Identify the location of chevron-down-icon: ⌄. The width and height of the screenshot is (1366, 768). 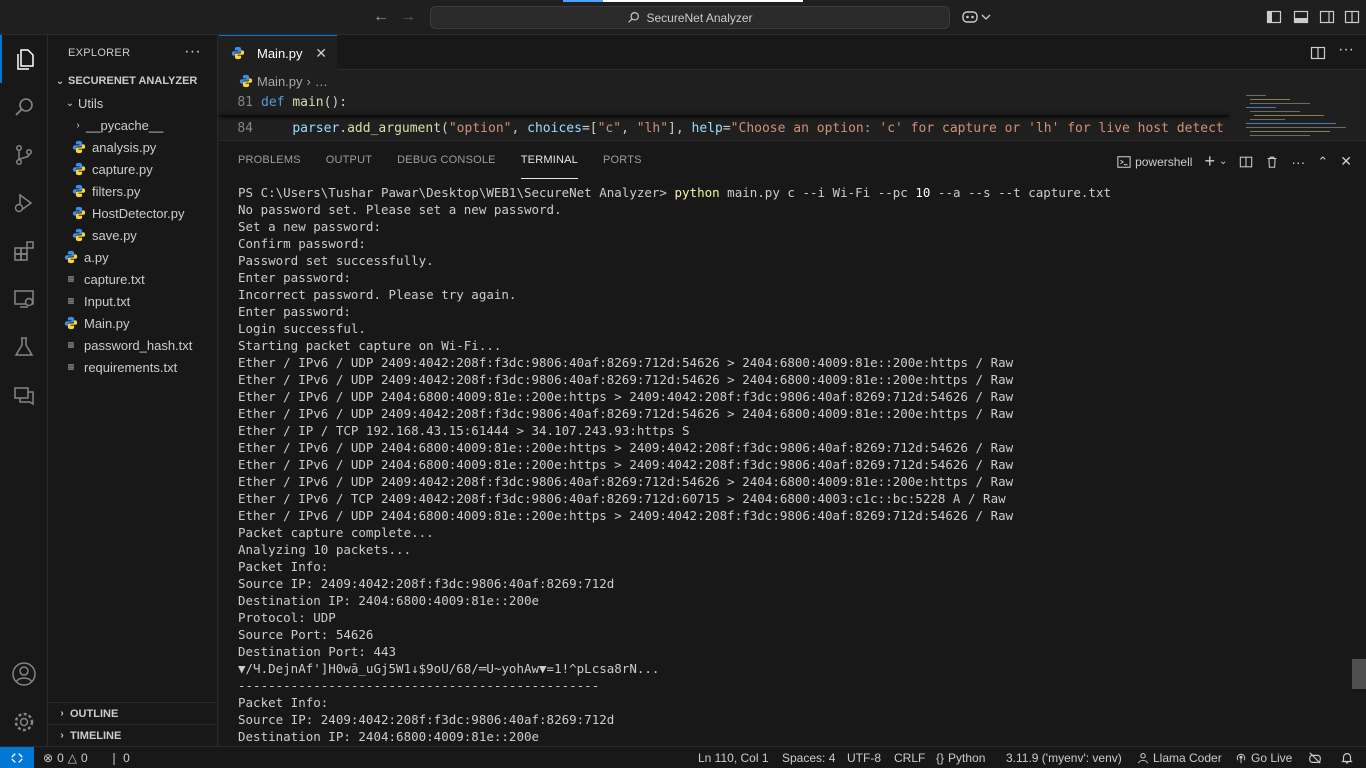
(1223, 161).